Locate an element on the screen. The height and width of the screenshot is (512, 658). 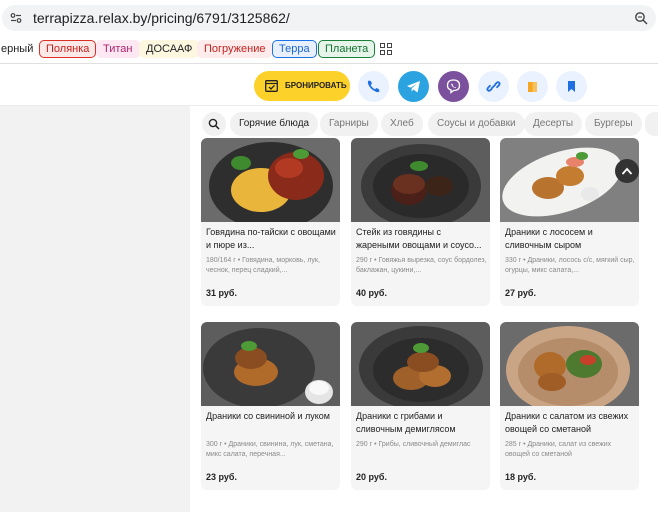
book-button-label: БРОНИРОВАТЬ is located at coordinates (316, 85).